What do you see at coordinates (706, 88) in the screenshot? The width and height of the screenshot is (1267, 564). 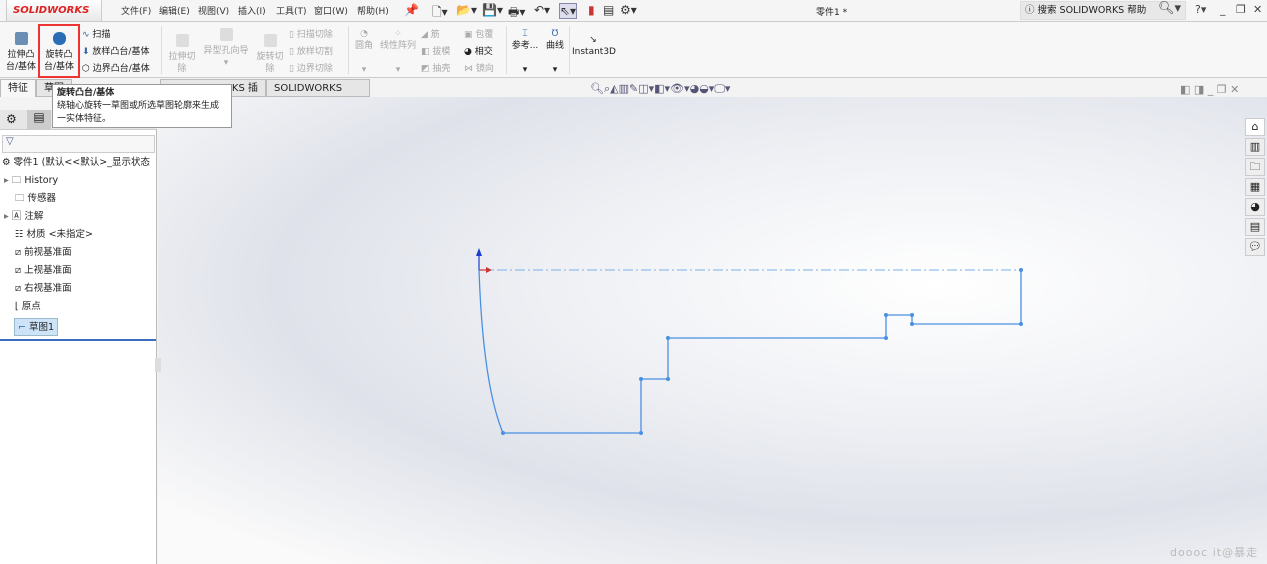 I see `apply-scene-icon: ◒▾` at bounding box center [706, 88].